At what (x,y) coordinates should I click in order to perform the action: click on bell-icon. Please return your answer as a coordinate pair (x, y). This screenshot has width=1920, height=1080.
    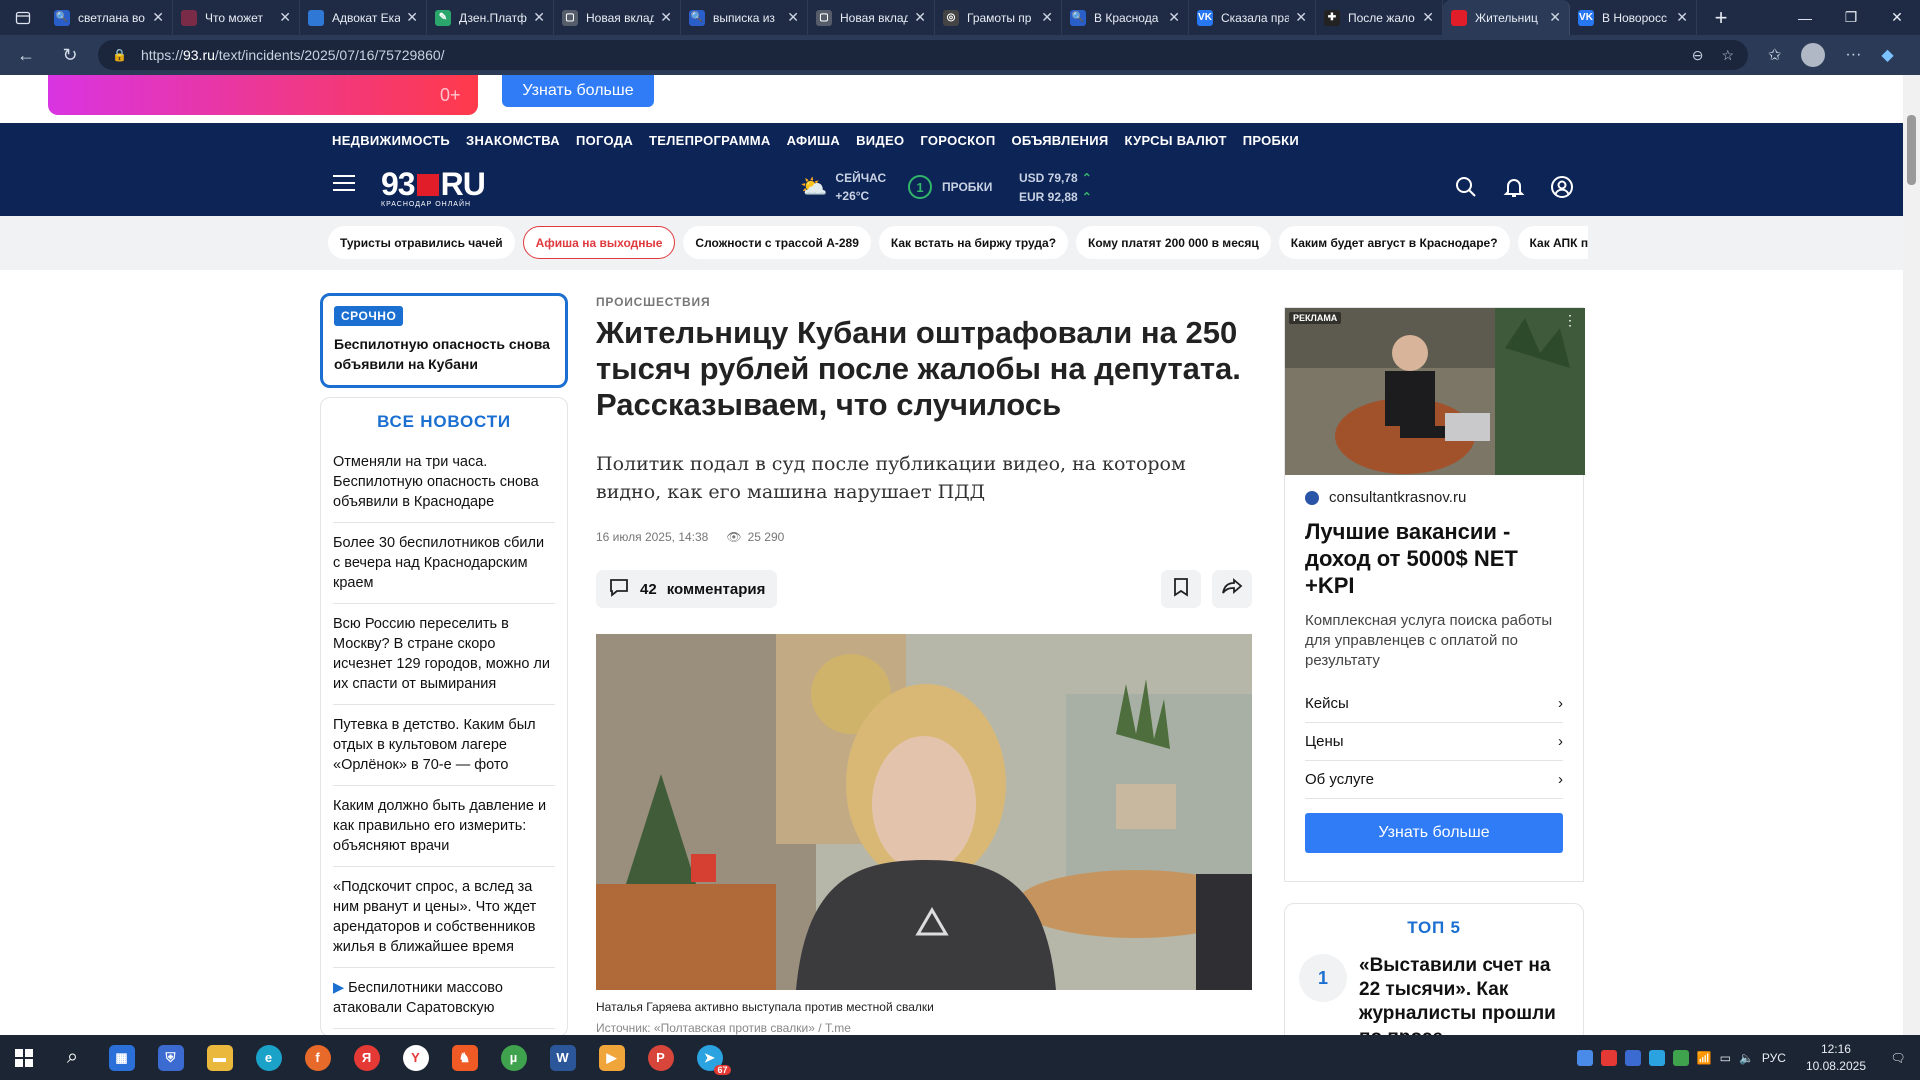
    Looking at the image, I should click on (1514, 187).